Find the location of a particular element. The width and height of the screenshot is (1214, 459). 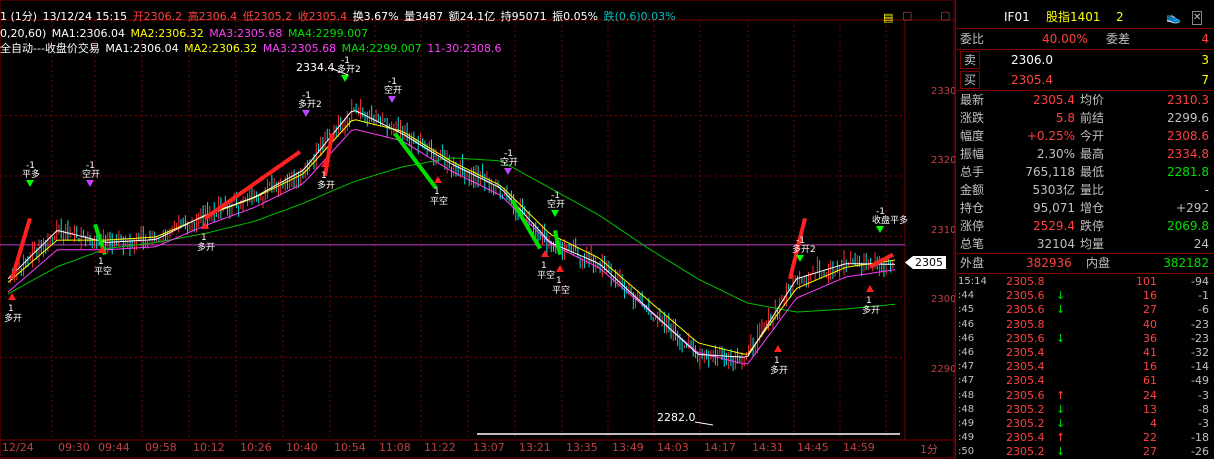

stats-row: 幅度 +0.25% 今开 2308.6 is located at coordinates (1085, 136).